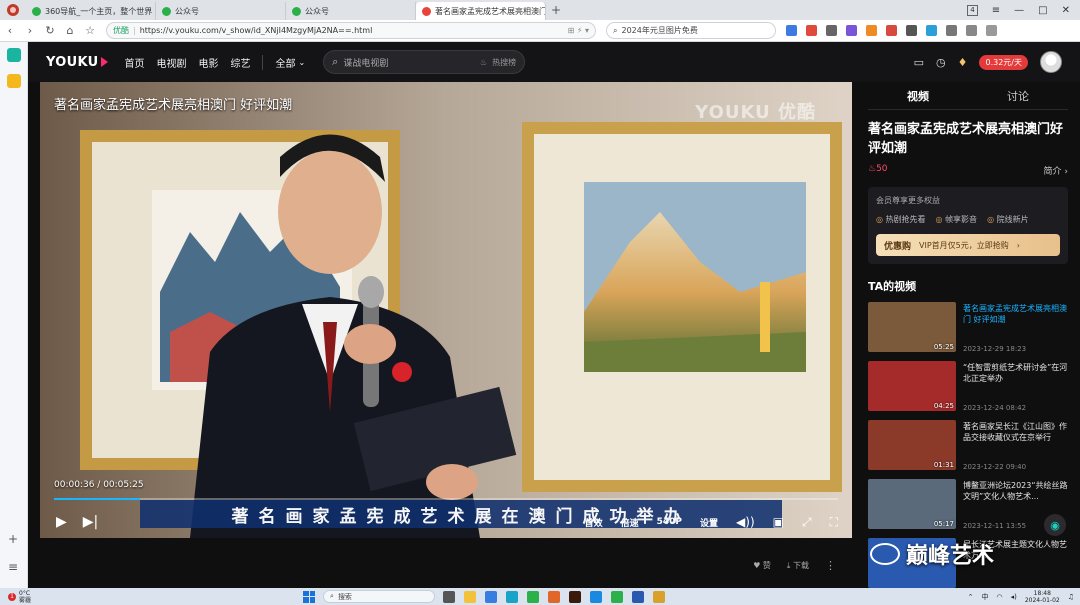  I want to click on sidebar-ai-icon, so click(14, 55).